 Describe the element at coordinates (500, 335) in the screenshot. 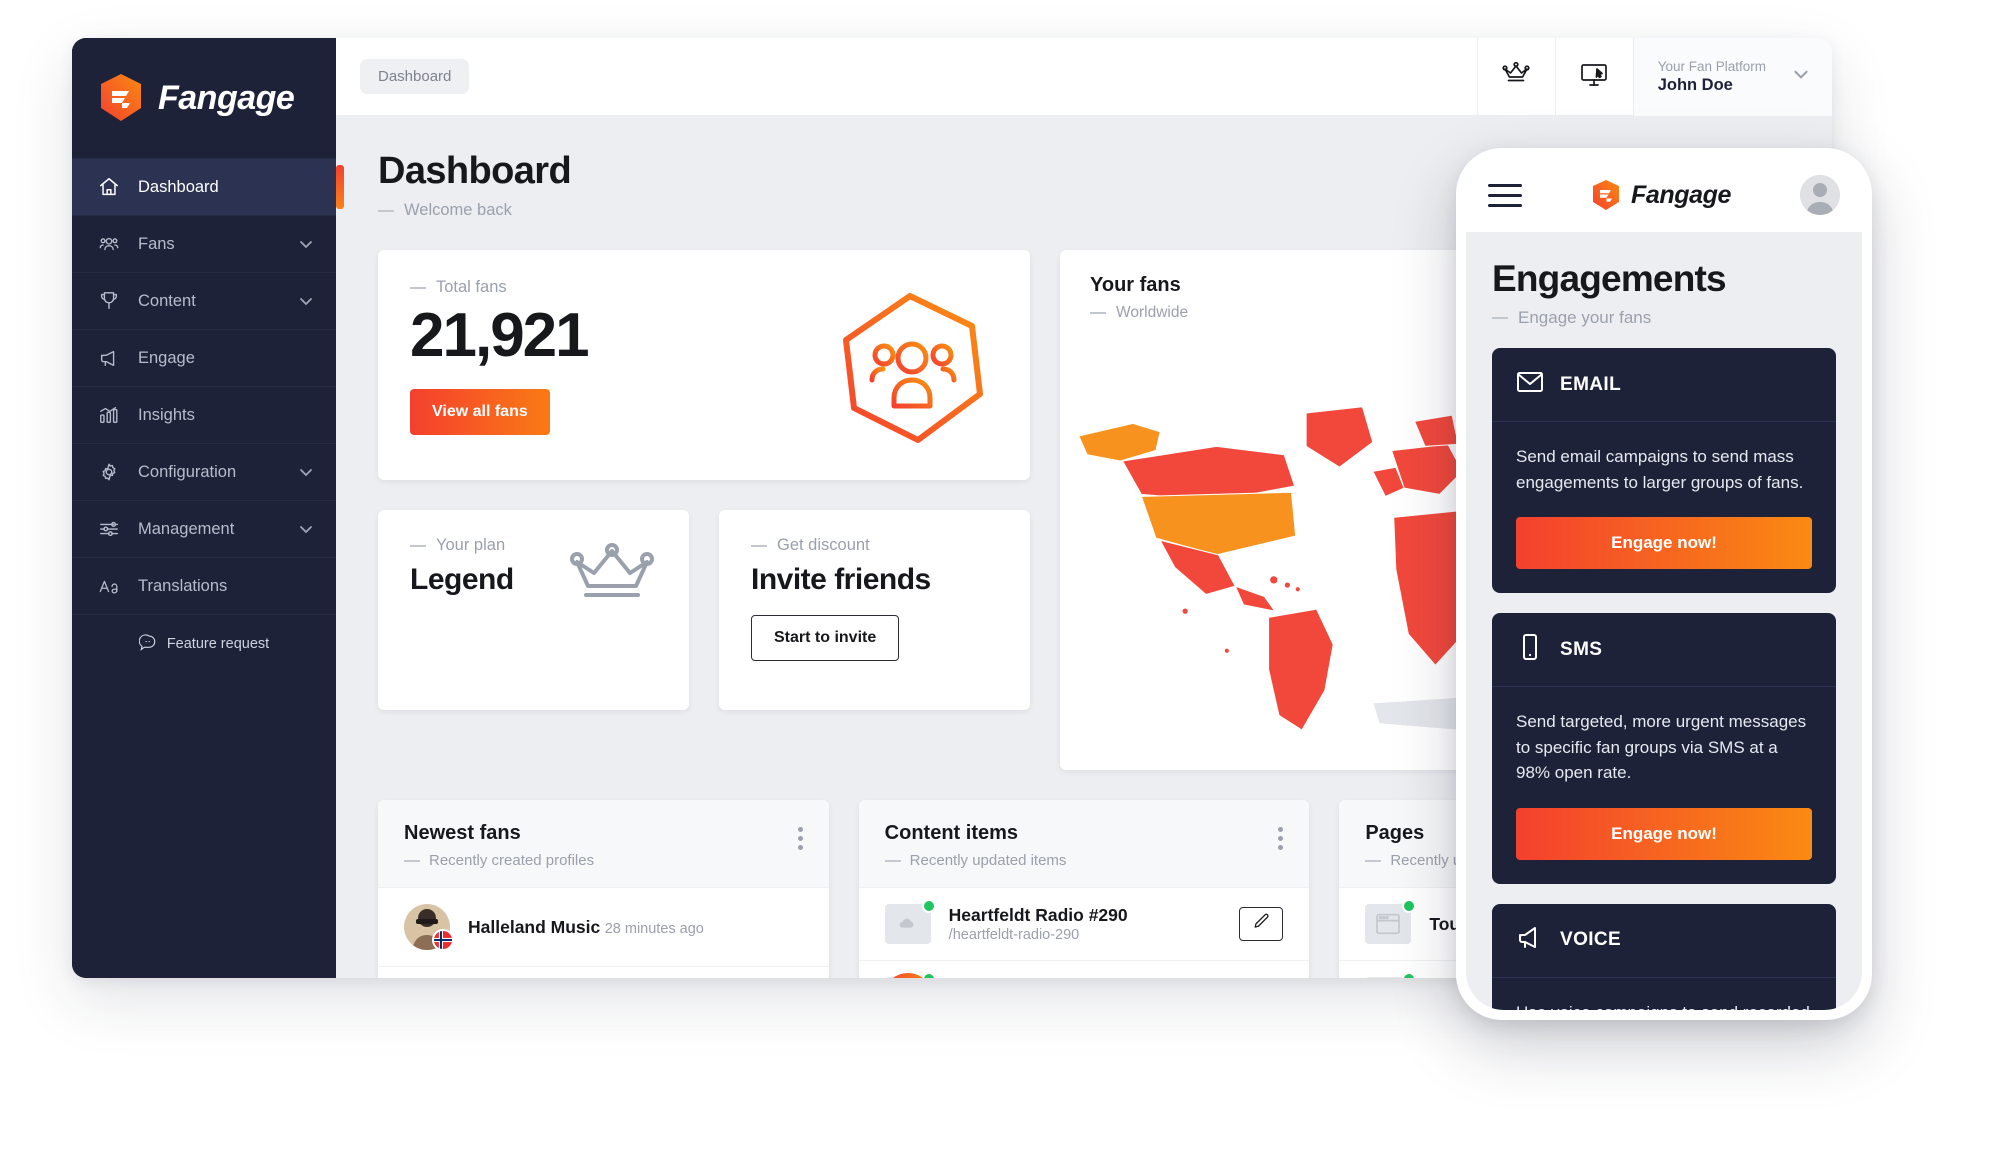

I see `total-fans-value: 21,921` at that location.